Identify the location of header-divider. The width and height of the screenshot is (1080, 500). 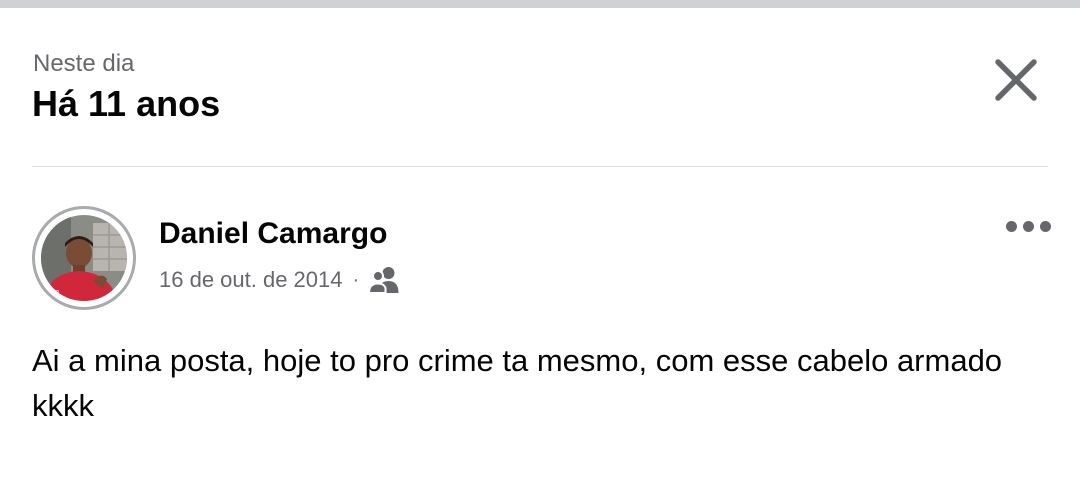
(540, 166).